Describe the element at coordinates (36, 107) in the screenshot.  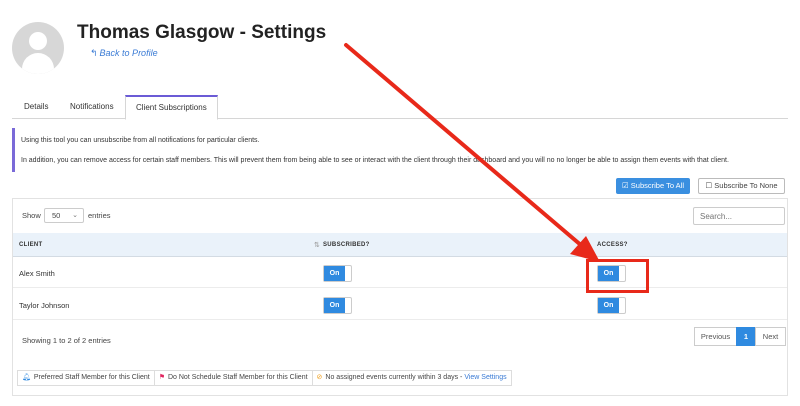
I see `tab-details: Details` at that location.